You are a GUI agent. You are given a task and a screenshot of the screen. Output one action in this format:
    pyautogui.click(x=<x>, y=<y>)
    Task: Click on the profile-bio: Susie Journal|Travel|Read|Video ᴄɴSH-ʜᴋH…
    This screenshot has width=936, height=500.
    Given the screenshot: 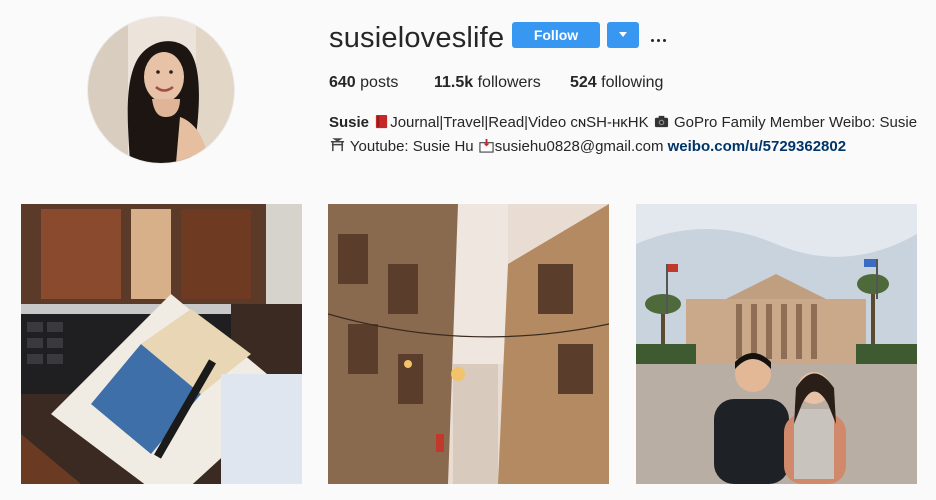 What is the action you would take?
    pyautogui.click(x=624, y=135)
    